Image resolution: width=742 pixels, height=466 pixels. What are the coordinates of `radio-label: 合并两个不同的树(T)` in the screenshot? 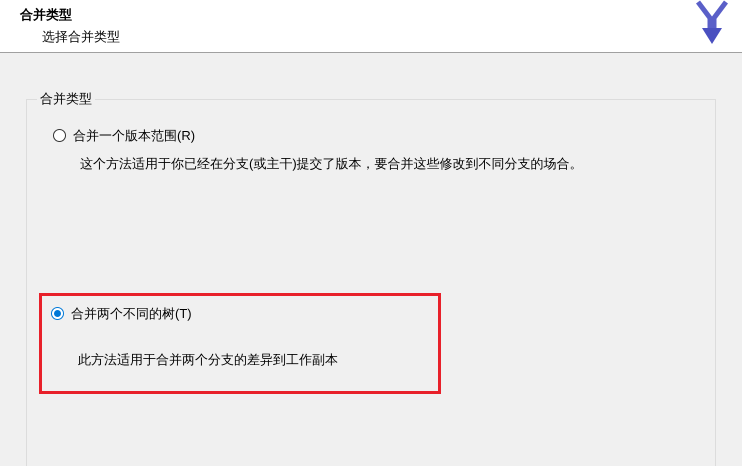 It's located at (131, 314).